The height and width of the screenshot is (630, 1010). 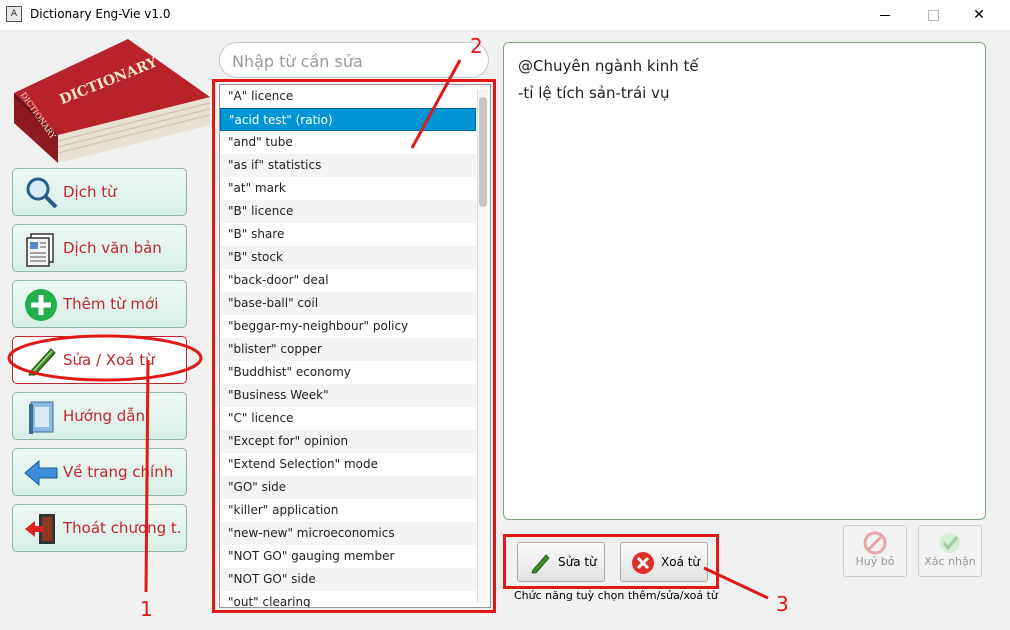 What do you see at coordinates (782, 604) in the screenshot?
I see `annotation-number-3: 3` at bounding box center [782, 604].